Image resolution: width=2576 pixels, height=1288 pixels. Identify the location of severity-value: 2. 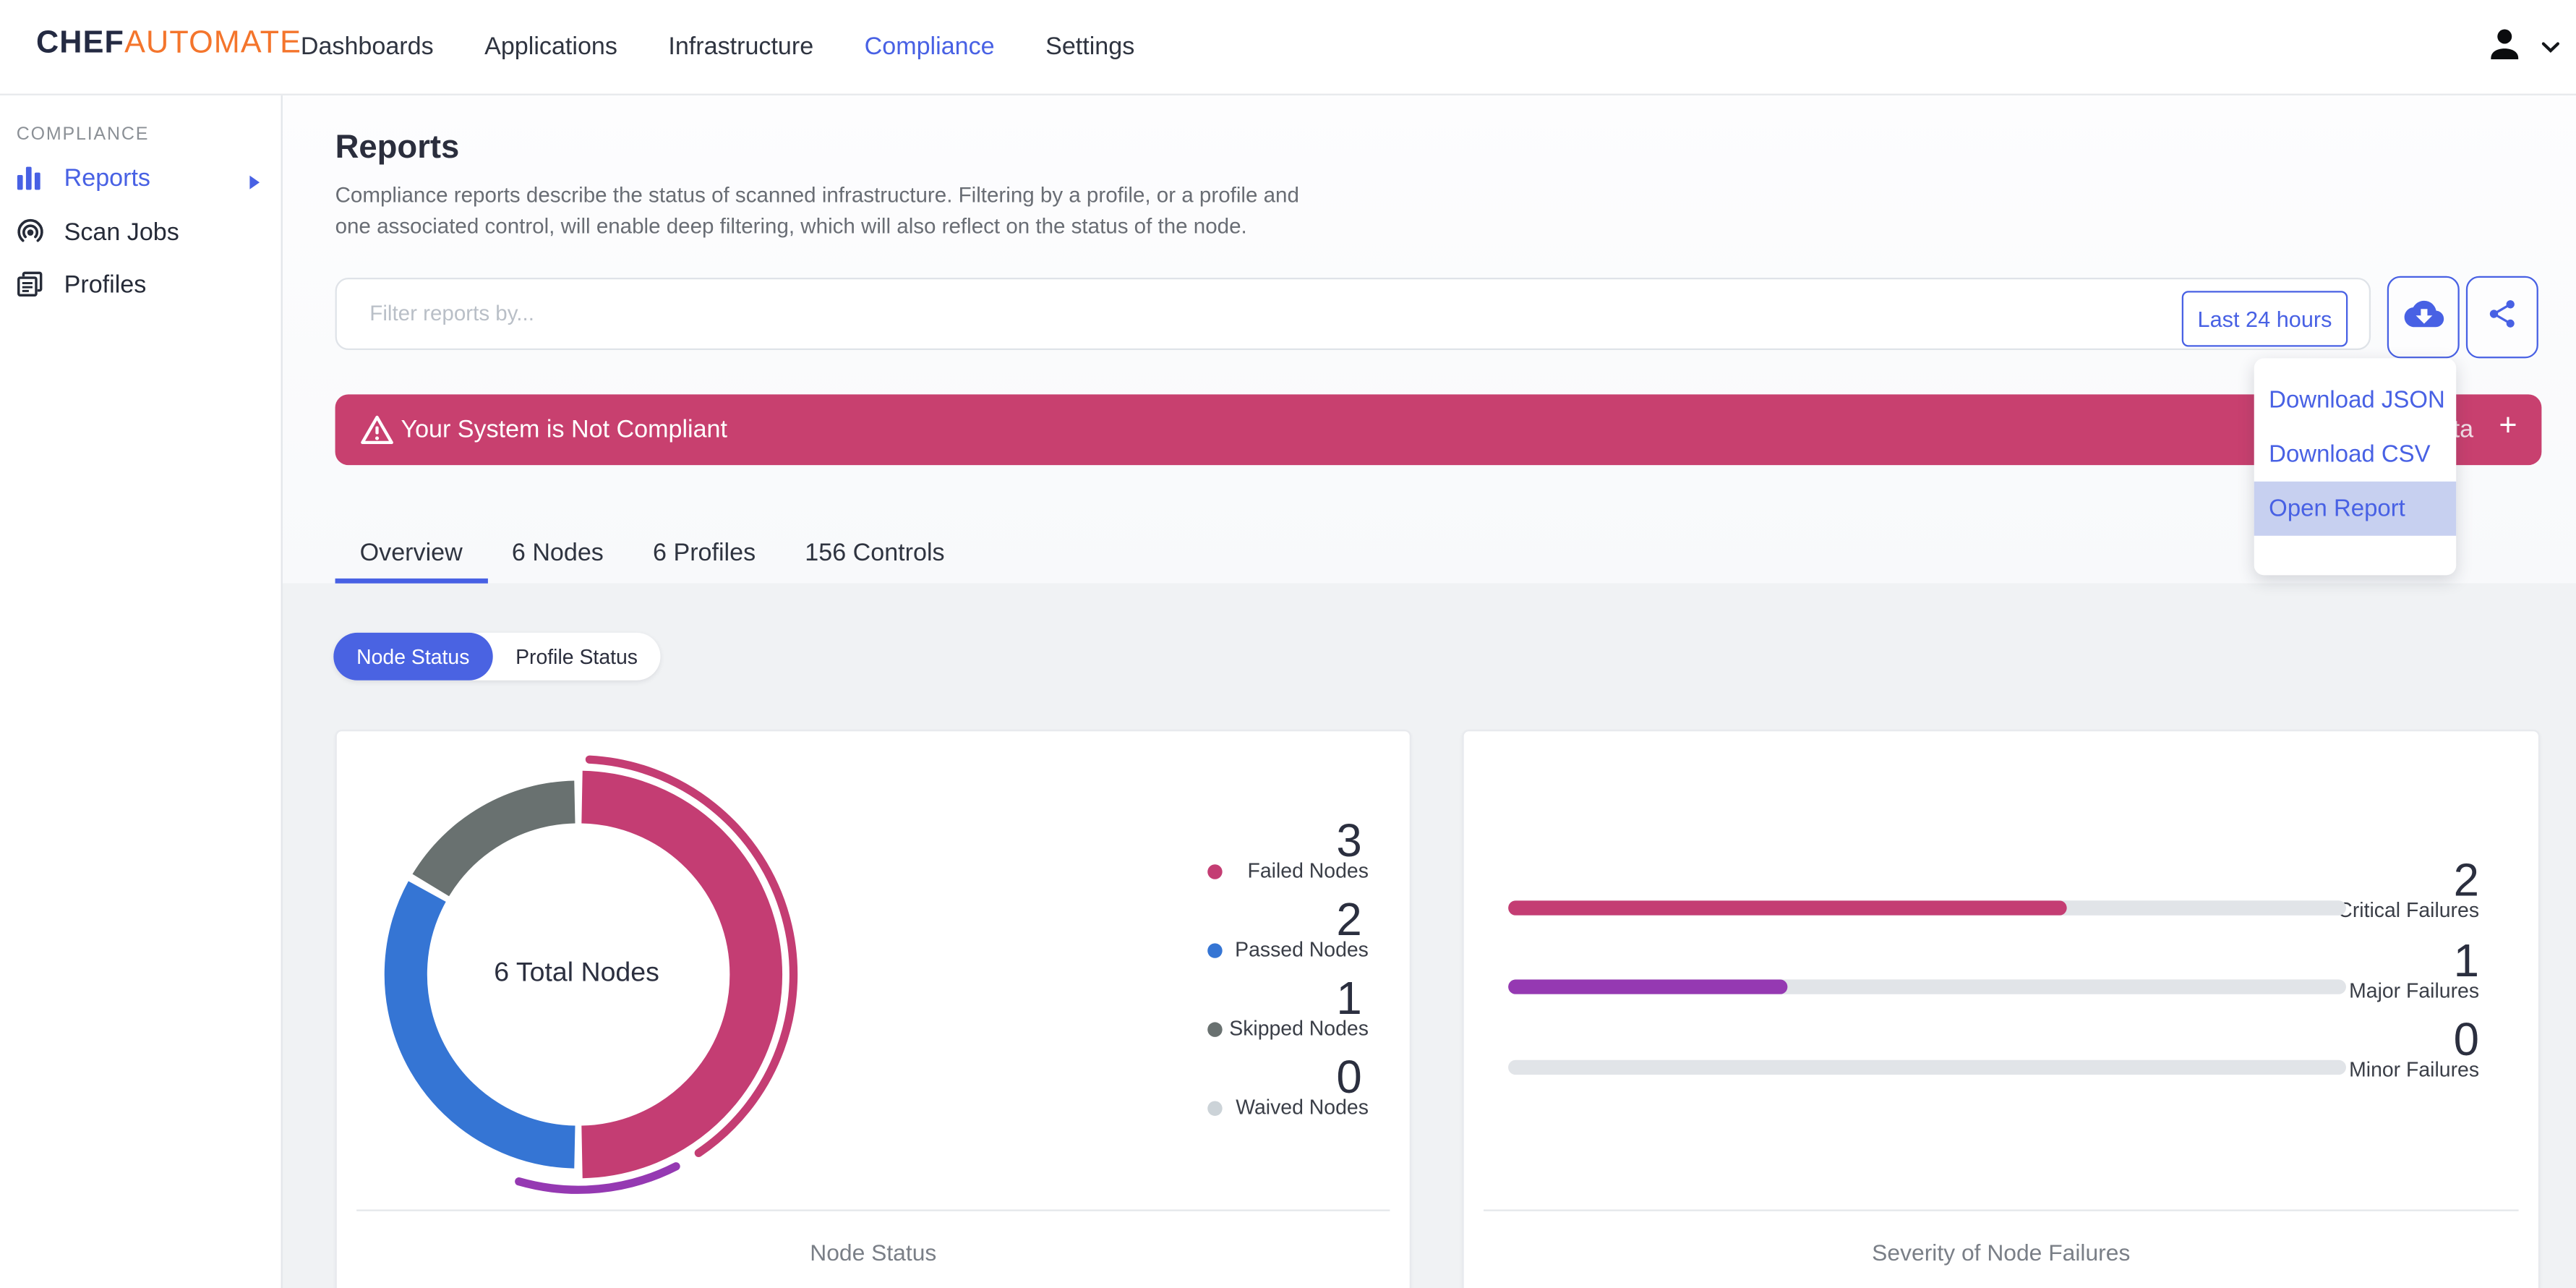
(2466, 880).